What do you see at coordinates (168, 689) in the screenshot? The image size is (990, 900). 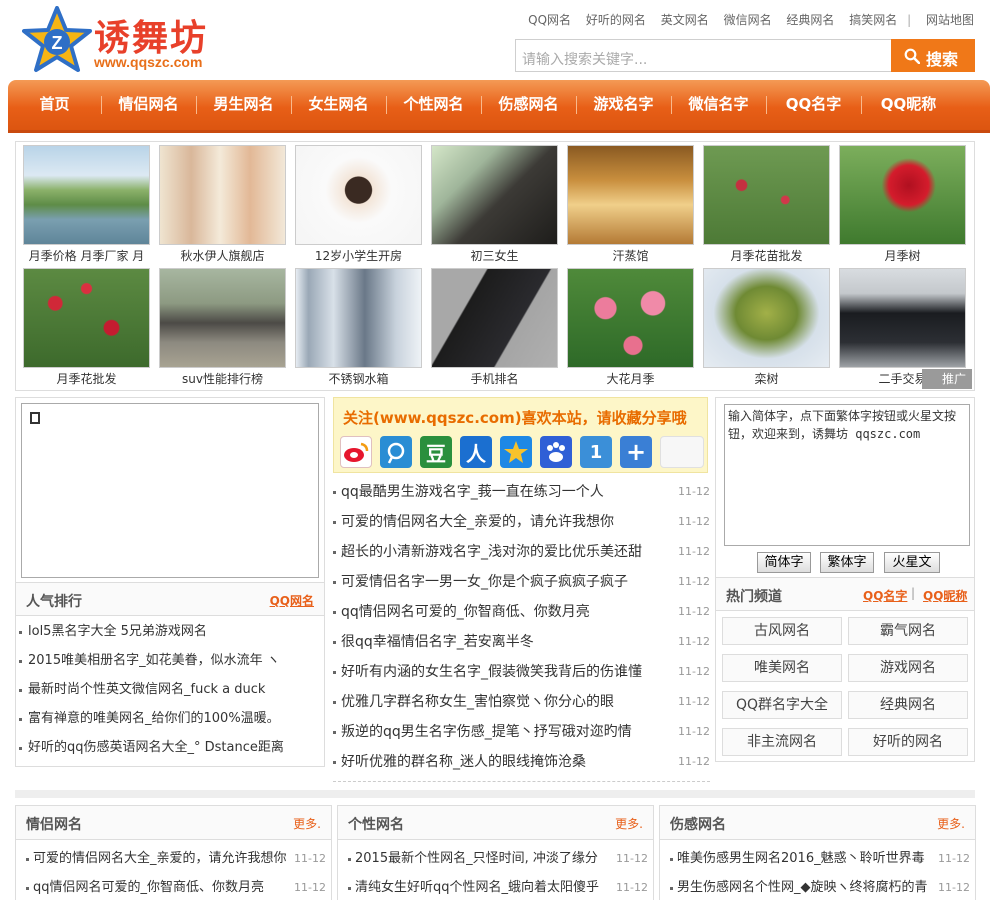 I see `list-item: 最新时尚个性英文微信网名_fuck a duck` at bounding box center [168, 689].